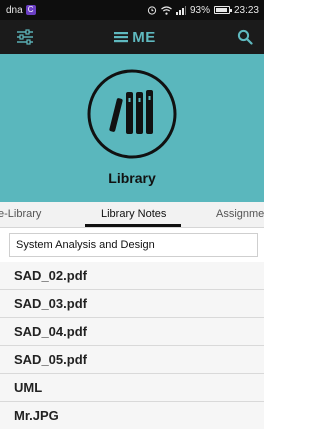 The image size is (320, 429). Describe the element at coordinates (245, 37) in the screenshot. I see `search-icon` at that location.